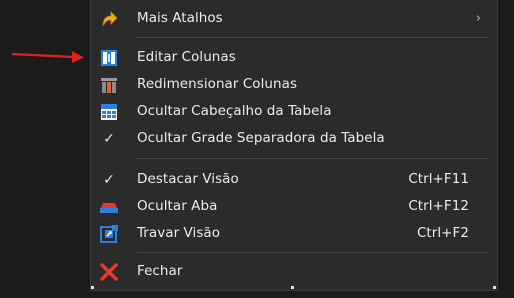 Image resolution: width=514 pixels, height=298 pixels. I want to click on menu-item-label: Destacar Visão, so click(188, 179).